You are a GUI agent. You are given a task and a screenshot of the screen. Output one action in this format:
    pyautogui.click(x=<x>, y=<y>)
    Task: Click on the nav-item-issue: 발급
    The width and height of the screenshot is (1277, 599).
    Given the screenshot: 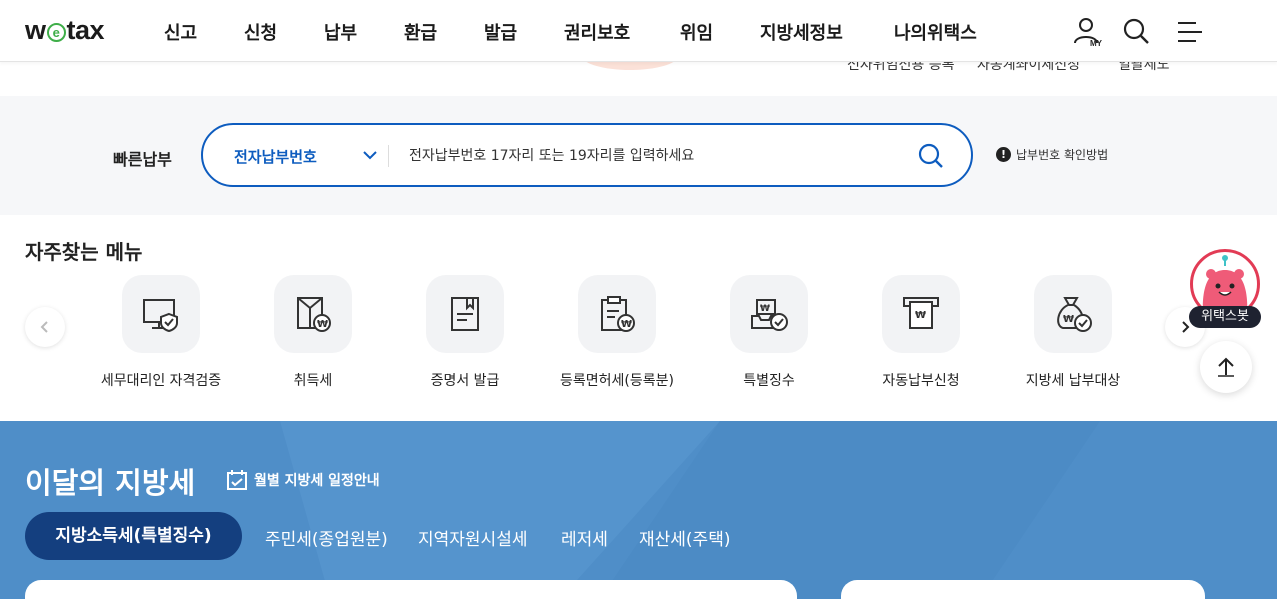 What is the action you would take?
    pyautogui.click(x=500, y=32)
    